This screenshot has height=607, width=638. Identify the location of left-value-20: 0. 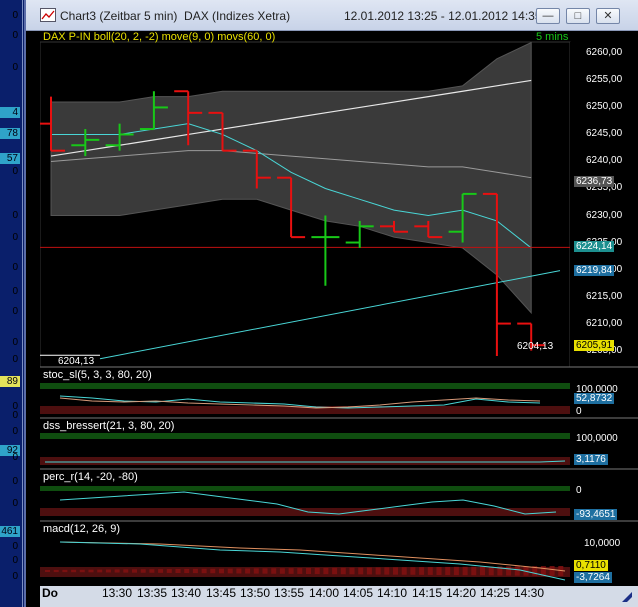
(15, 481).